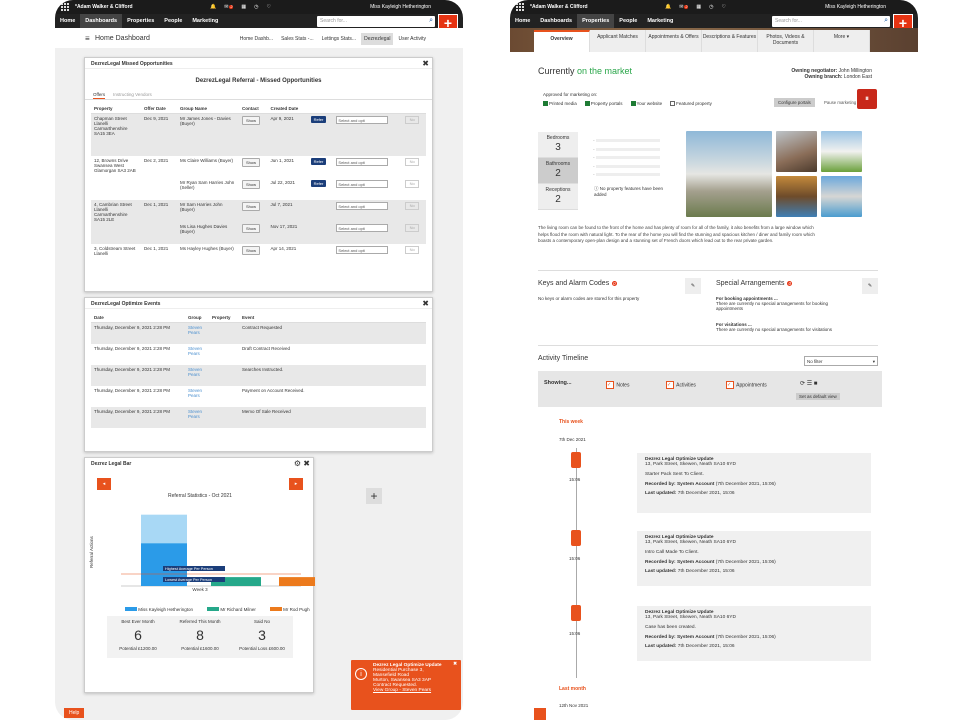 This screenshot has height=720, width=974. What do you see at coordinates (794, 102) in the screenshot?
I see `configure-portals-button: Configure portals` at bounding box center [794, 102].